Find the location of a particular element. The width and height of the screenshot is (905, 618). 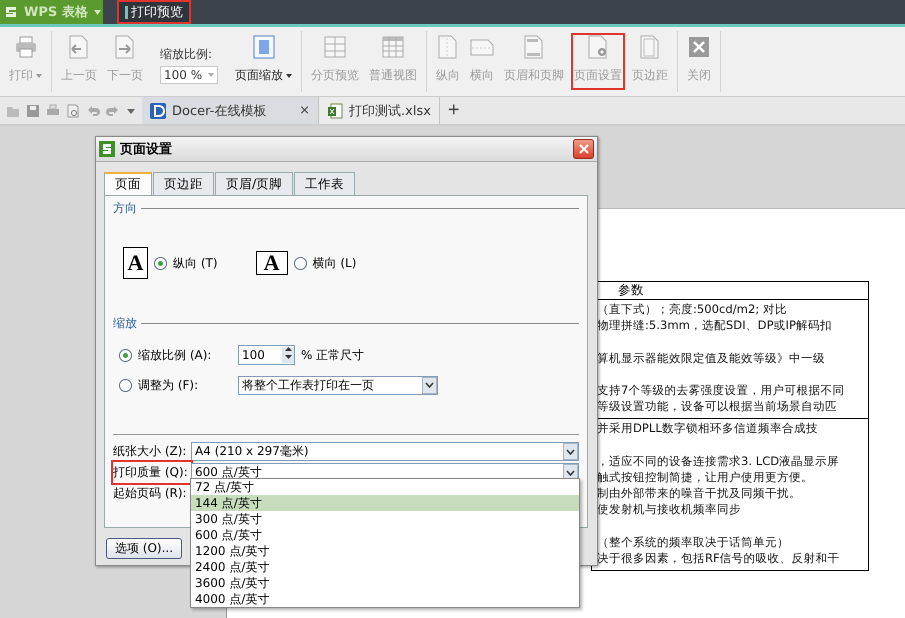

fit-select: 将整个工作表打印在一页 is located at coordinates (338, 385).